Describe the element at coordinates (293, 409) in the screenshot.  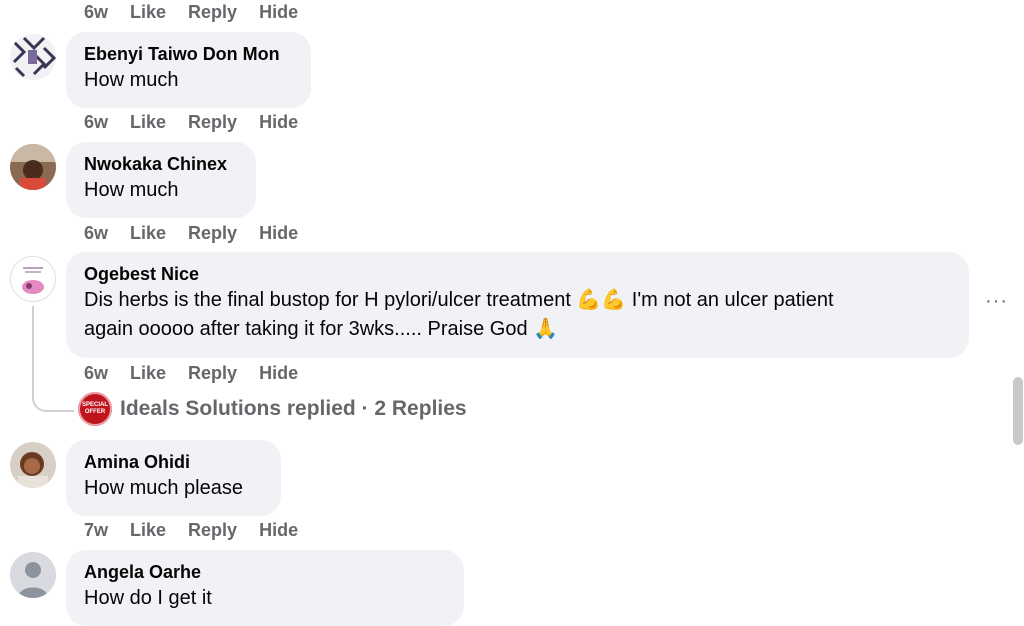
I see `replies-label: Ideals Solutions replied · 2 Replies` at that location.